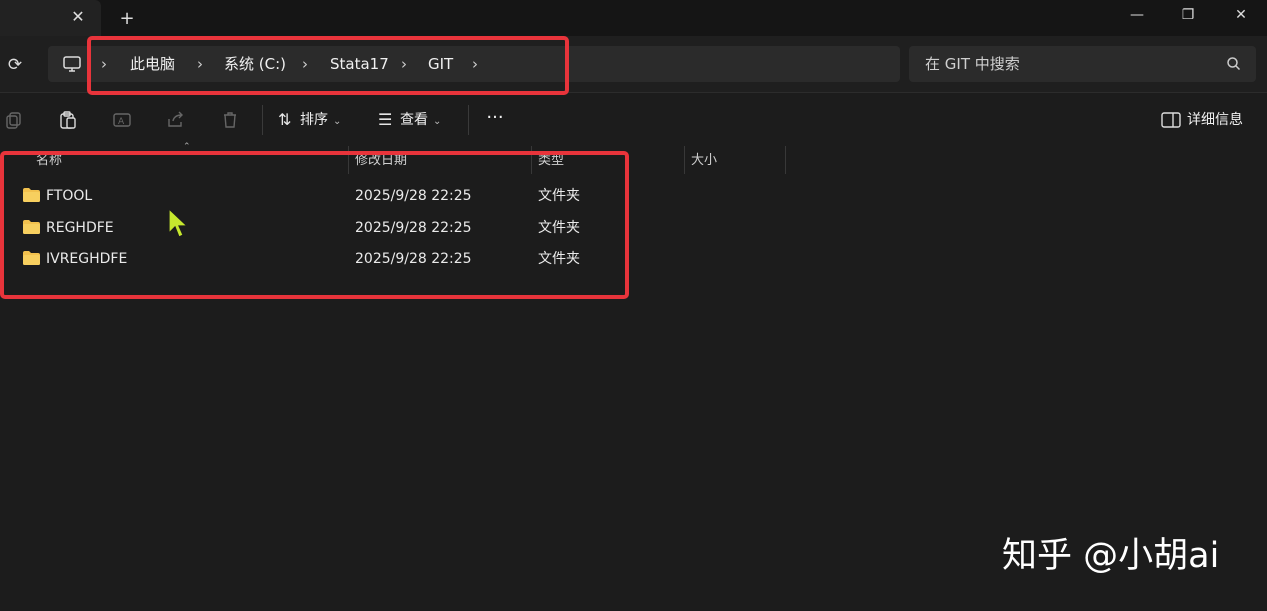 The height and width of the screenshot is (611, 1267). What do you see at coordinates (72, 64) in the screenshot?
I see `this-pc-icon` at bounding box center [72, 64].